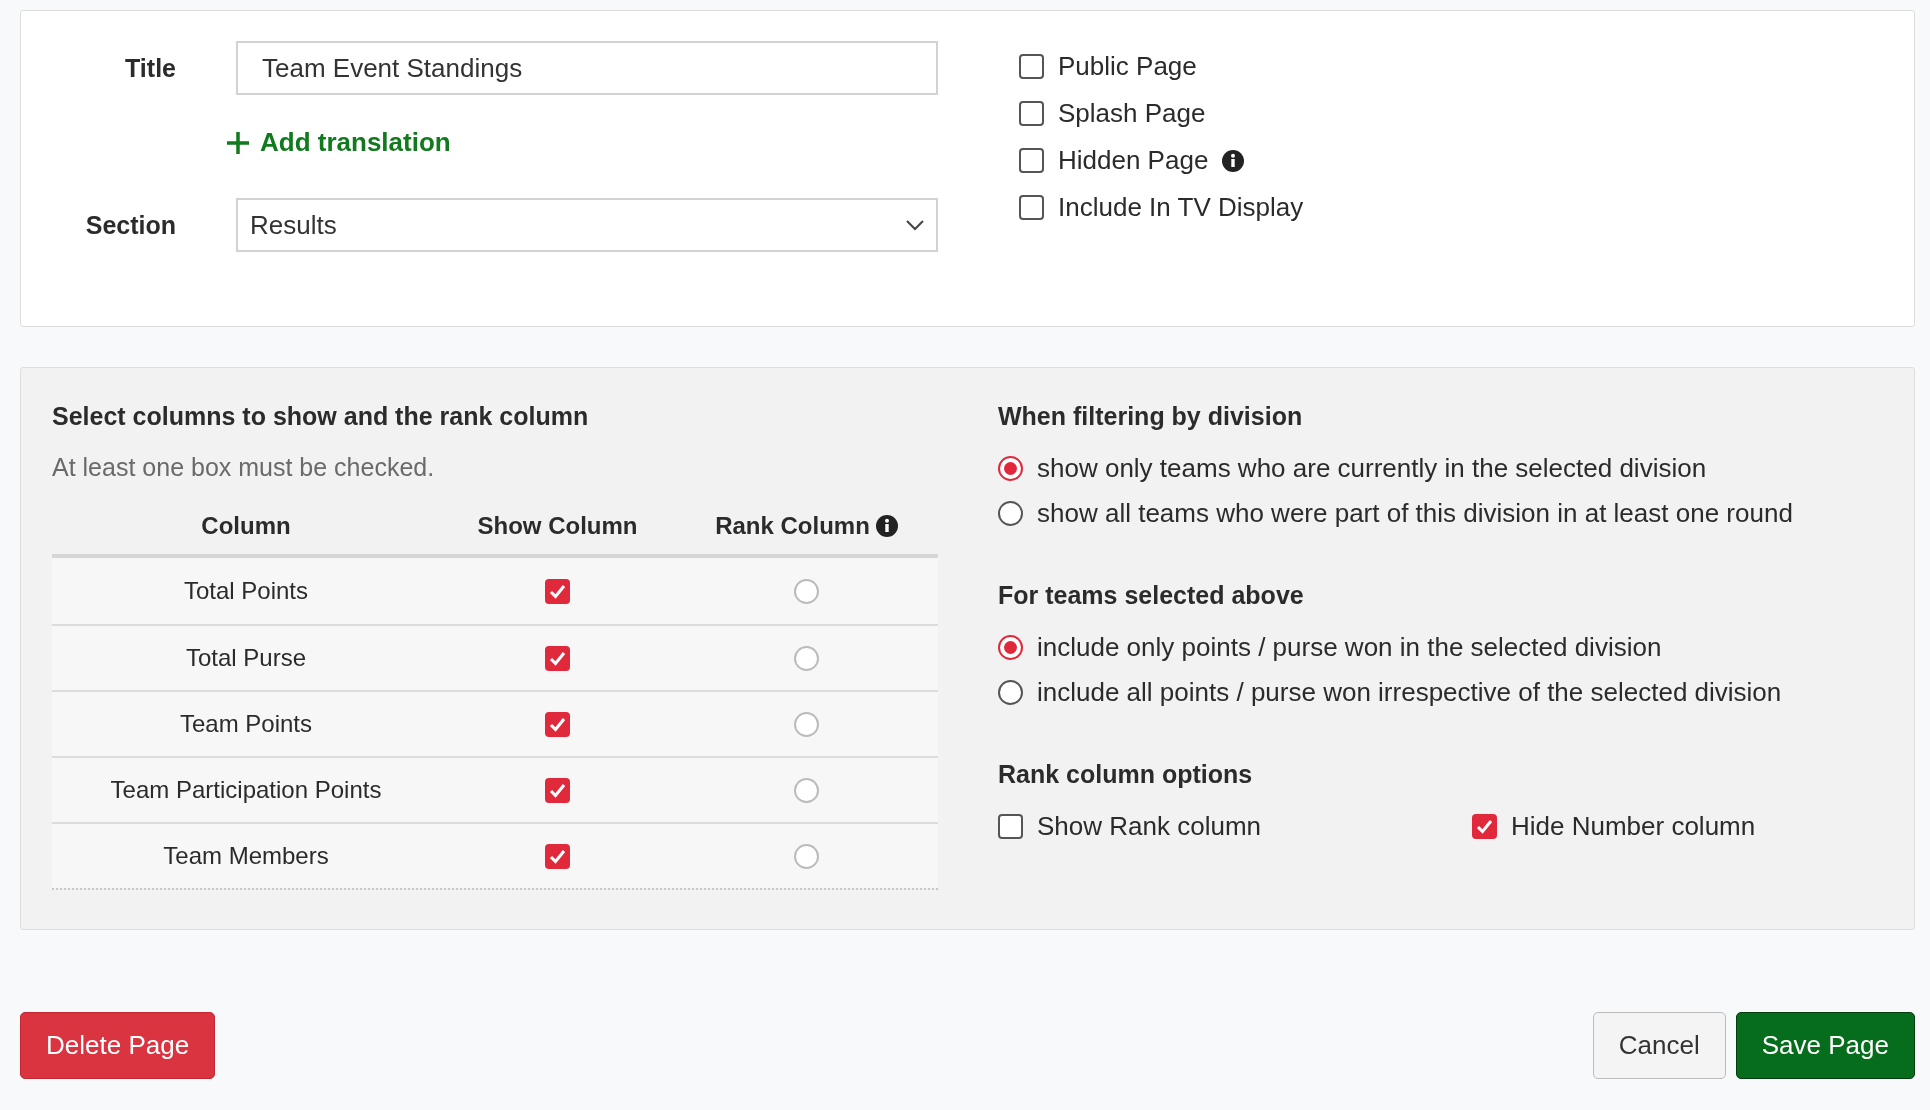  I want to click on table-cell: Team Points, so click(246, 724).